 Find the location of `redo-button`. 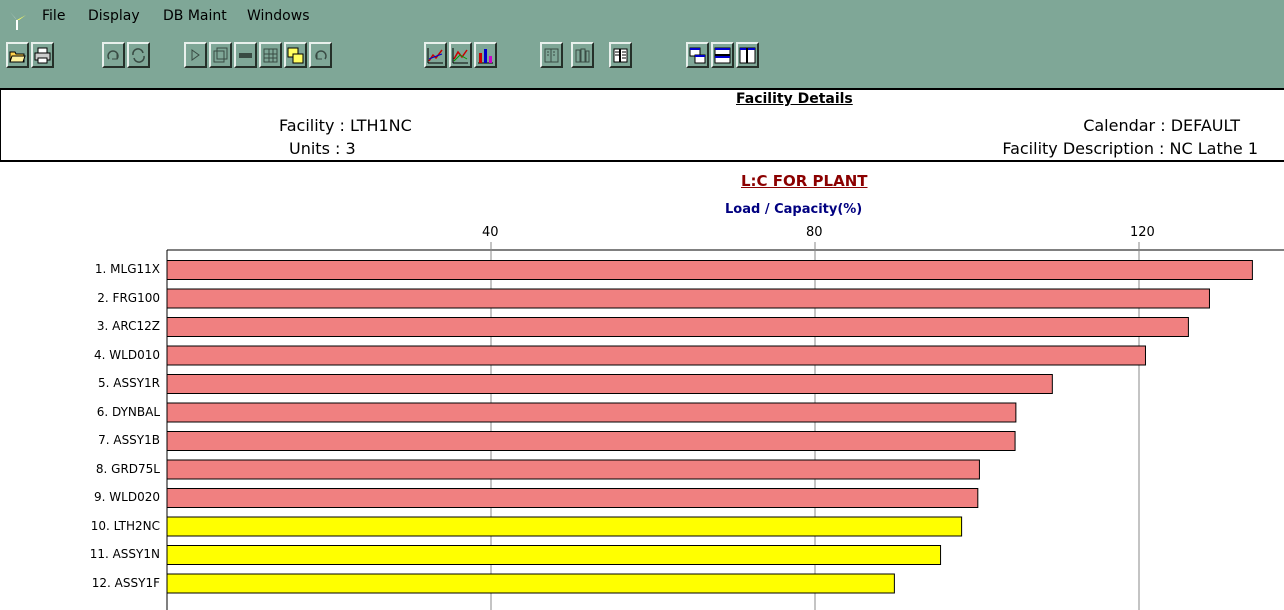

redo-button is located at coordinates (113, 55).